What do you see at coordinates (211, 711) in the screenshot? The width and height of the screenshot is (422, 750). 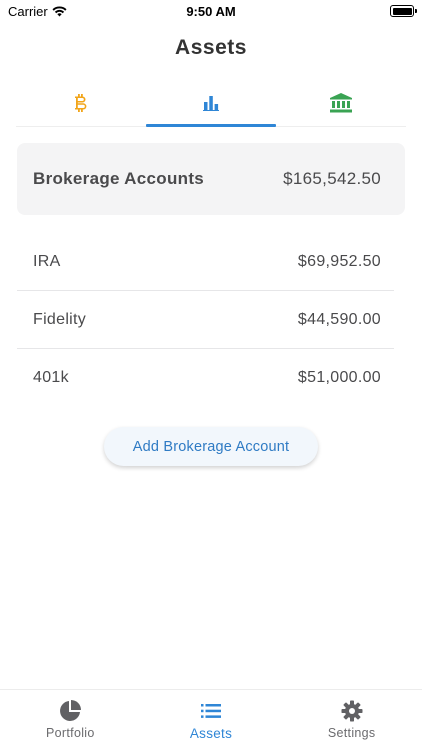 I see `list-icon` at bounding box center [211, 711].